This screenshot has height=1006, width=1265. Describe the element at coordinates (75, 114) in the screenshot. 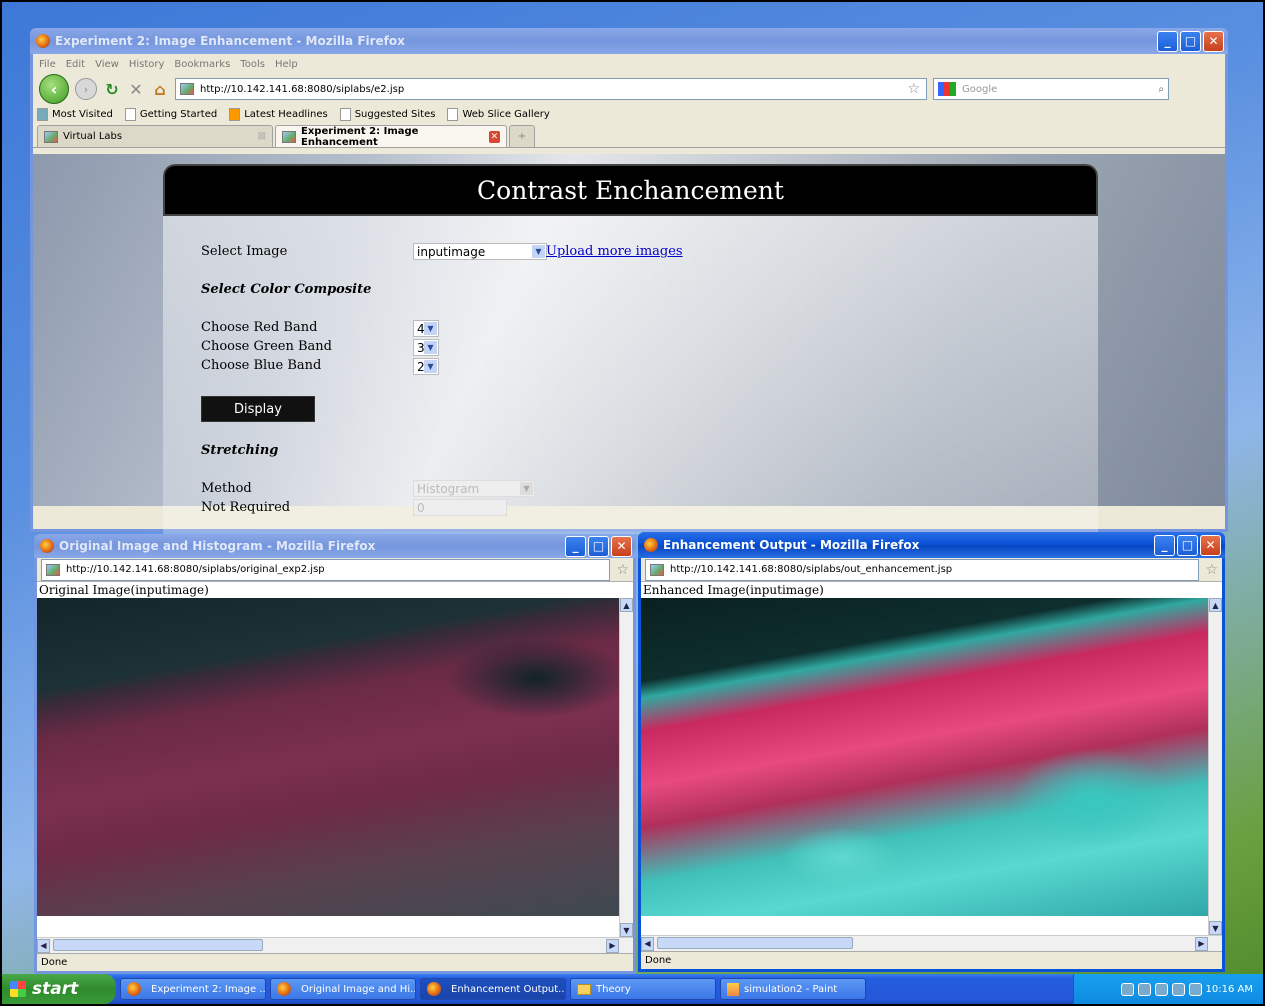

I see `bookmark-most-visited: Most Visited` at that location.